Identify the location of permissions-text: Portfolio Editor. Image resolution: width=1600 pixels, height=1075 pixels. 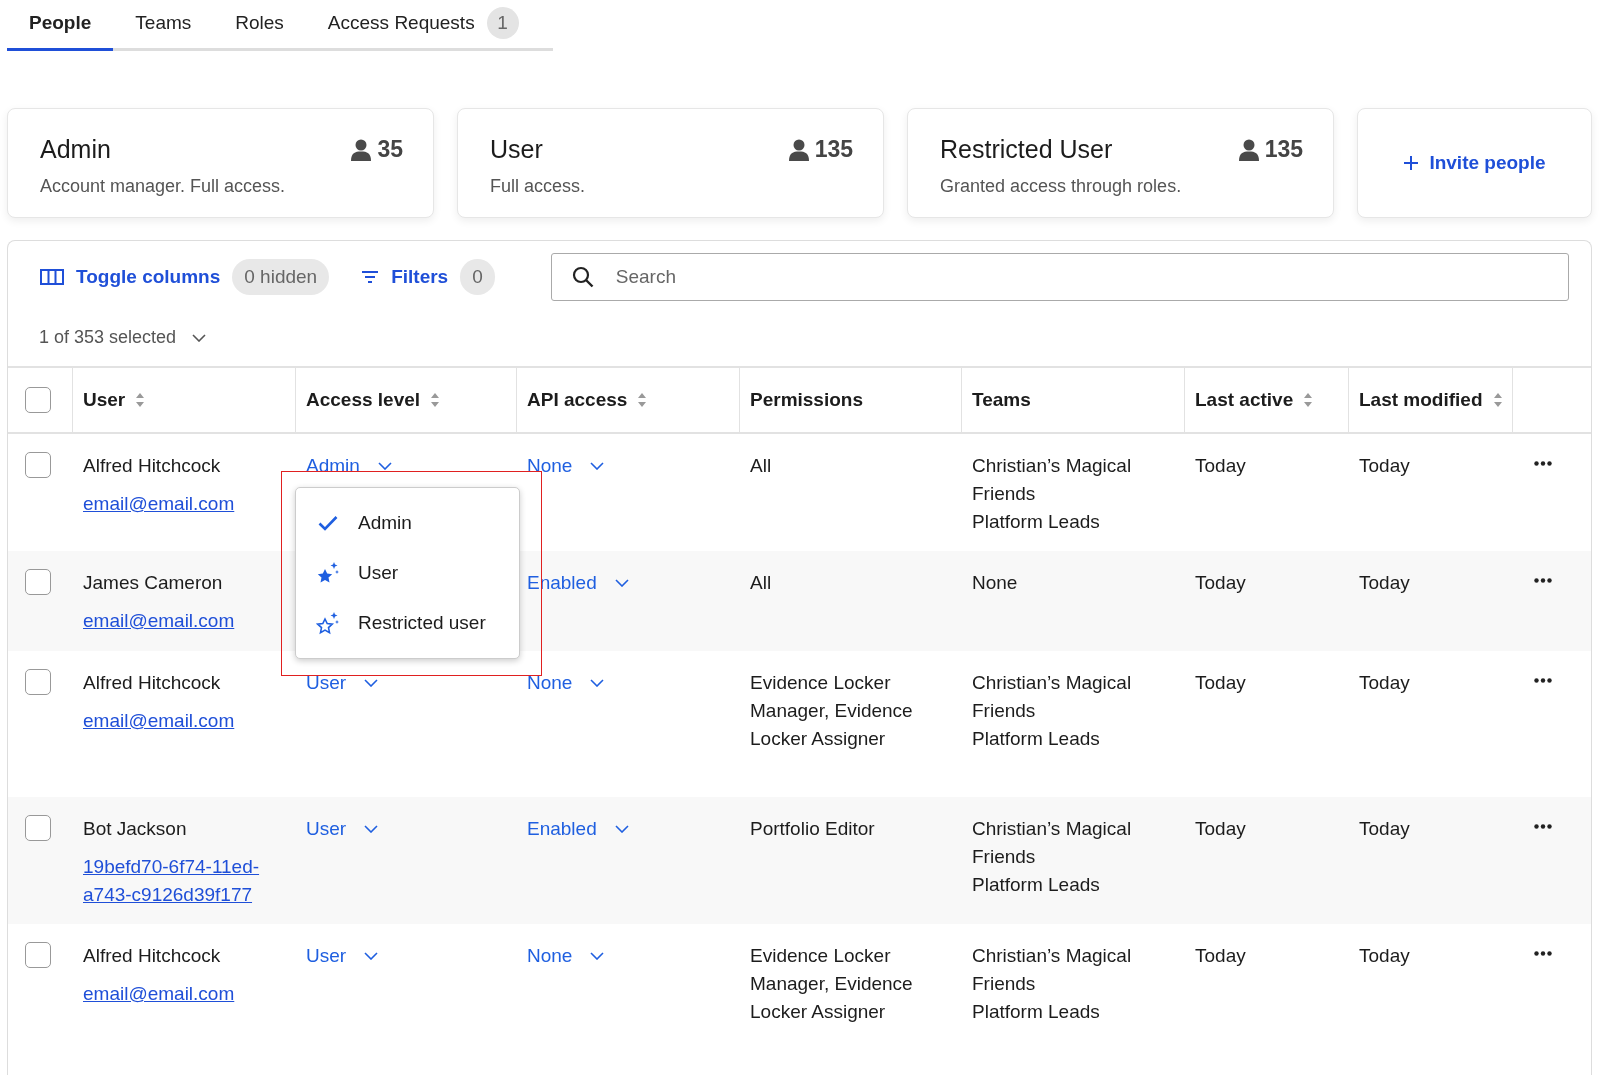
(813, 829).